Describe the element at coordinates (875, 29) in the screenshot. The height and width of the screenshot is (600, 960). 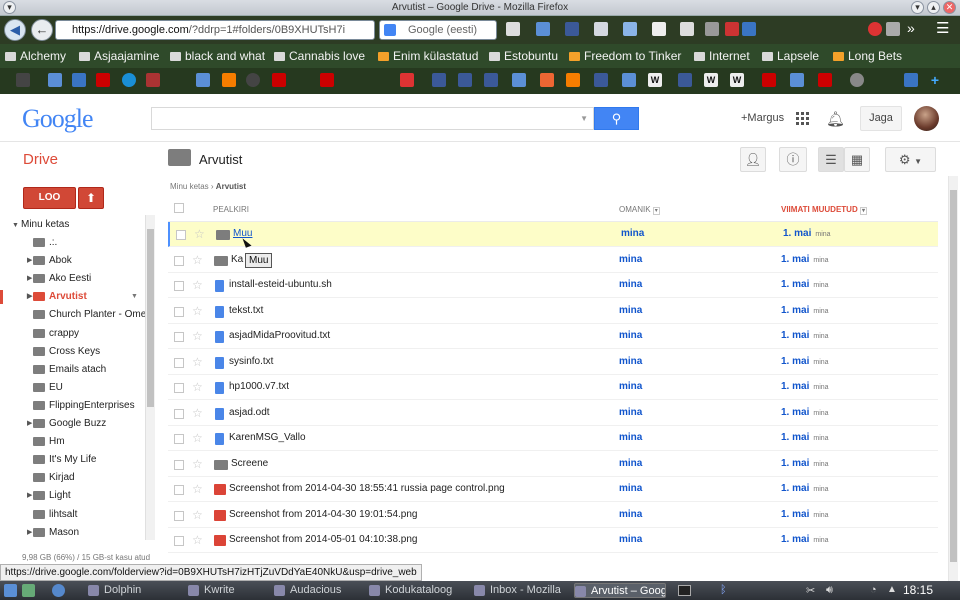
I see `notification-icon` at that location.